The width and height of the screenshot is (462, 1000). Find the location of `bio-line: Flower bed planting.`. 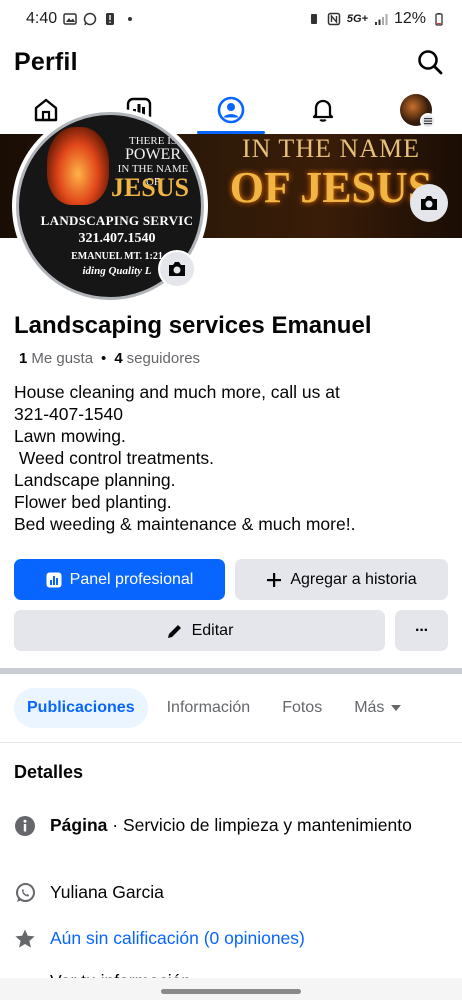

bio-line: Flower bed planting. is located at coordinates (93, 502).